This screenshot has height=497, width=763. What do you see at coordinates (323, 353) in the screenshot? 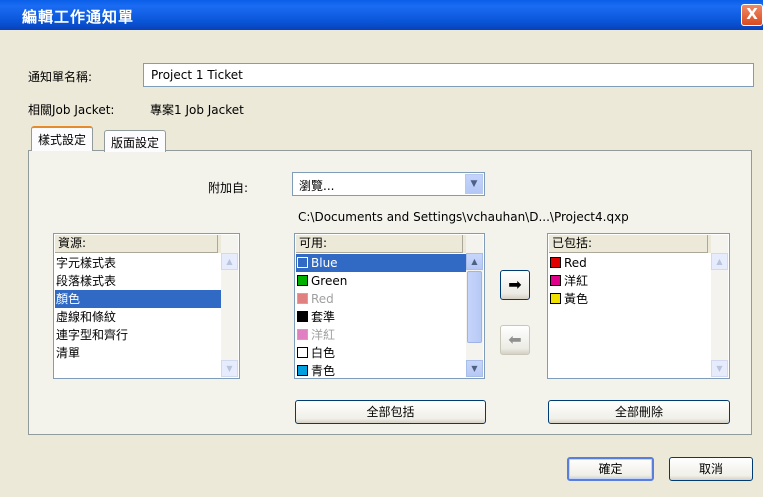
I see `color-label: 白色` at bounding box center [323, 353].